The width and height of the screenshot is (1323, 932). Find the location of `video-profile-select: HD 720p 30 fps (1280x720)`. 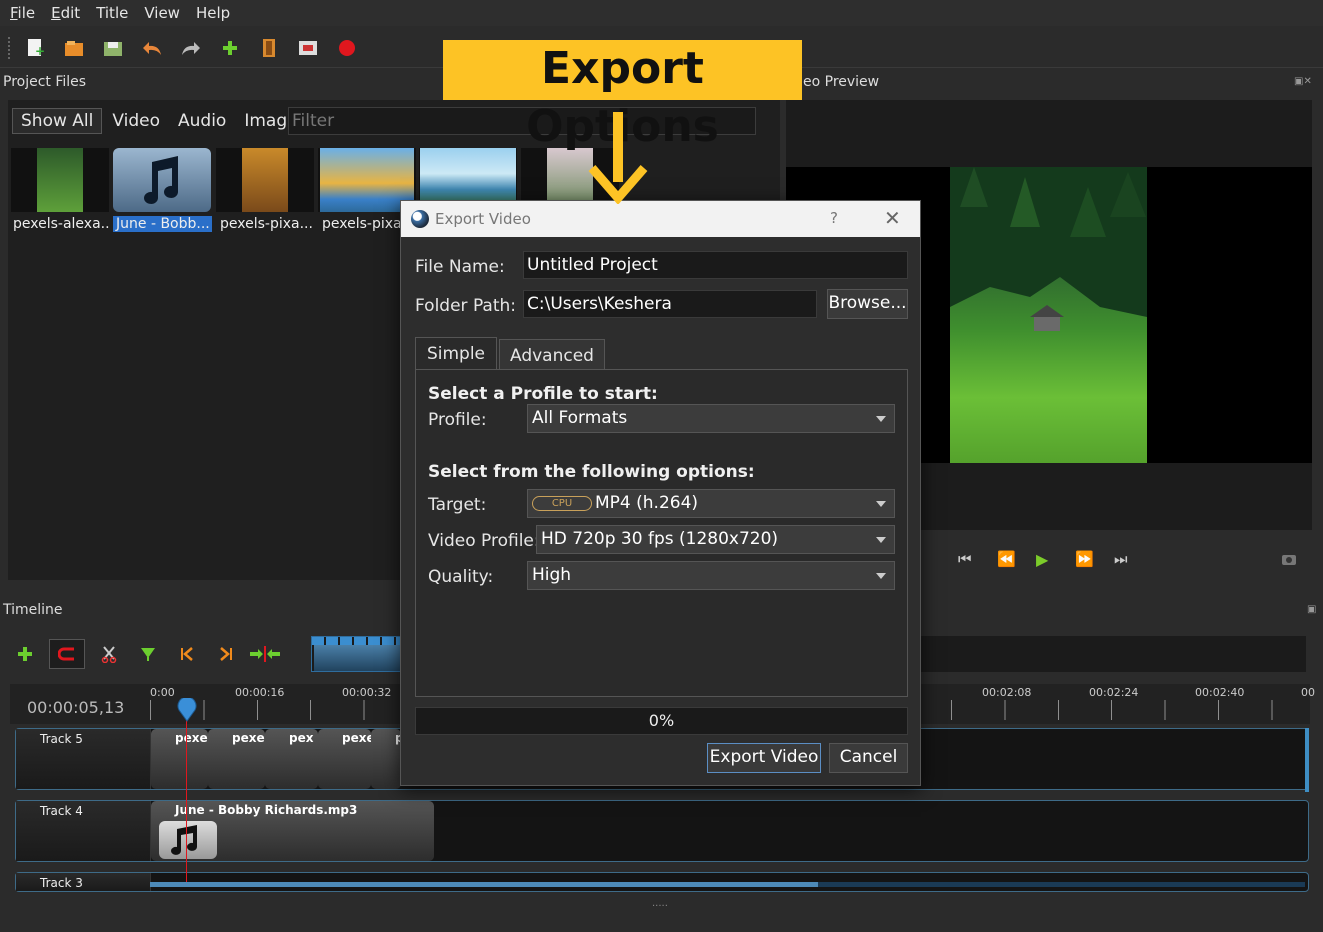

video-profile-select: HD 720p 30 fps (1280x720) is located at coordinates (715, 539).